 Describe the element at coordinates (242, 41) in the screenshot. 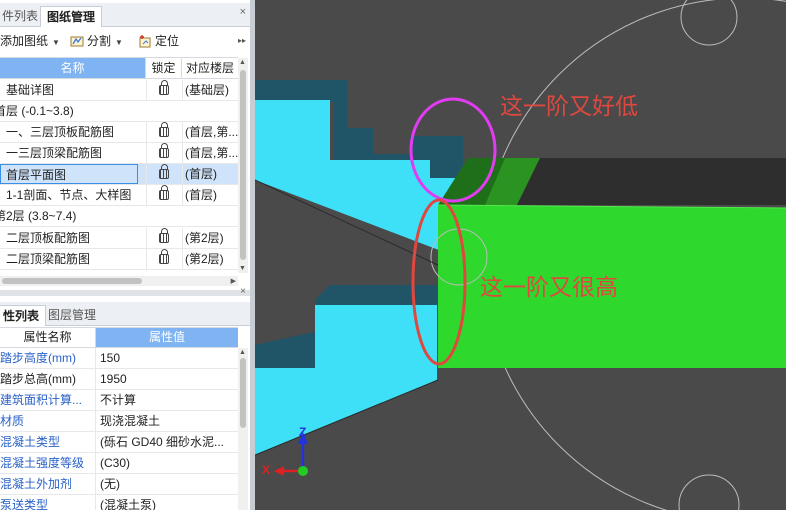

I see `toolbar-more-icon: ▸▸` at that location.